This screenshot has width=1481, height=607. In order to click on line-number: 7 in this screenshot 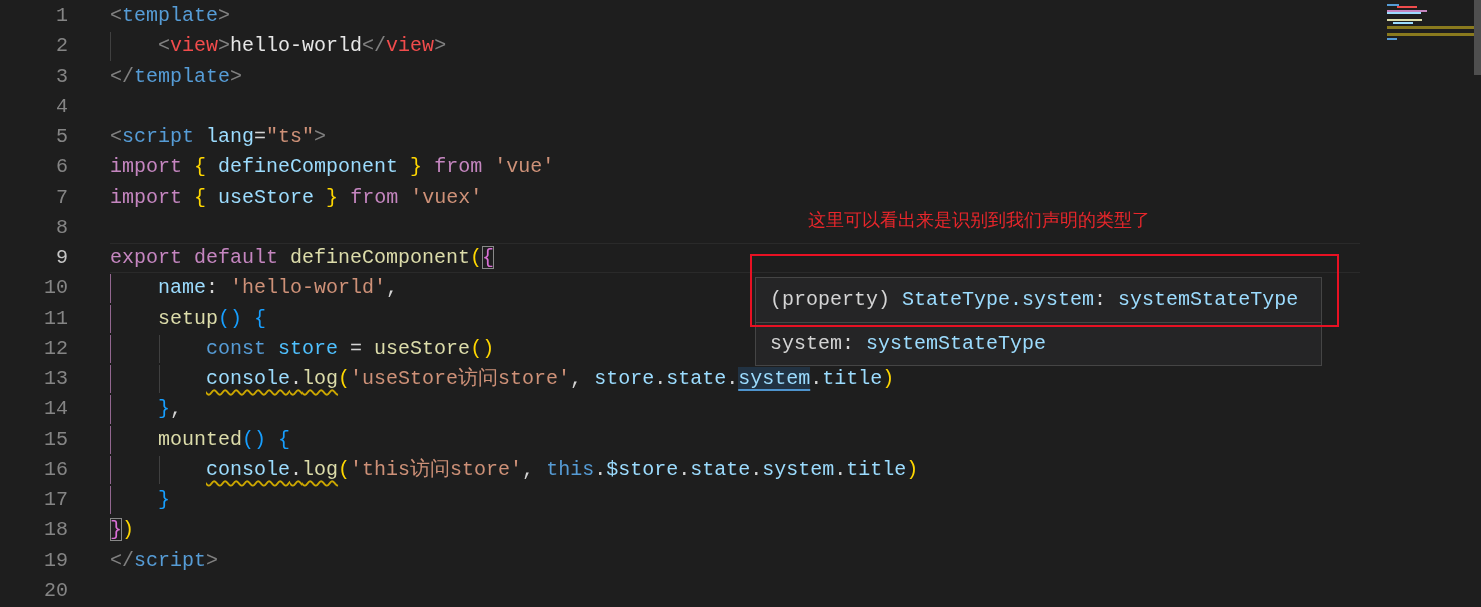, I will do `click(62, 197)`.